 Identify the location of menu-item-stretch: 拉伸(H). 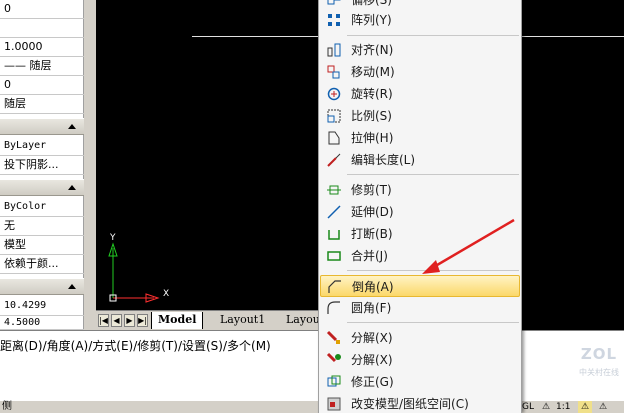
(420, 138).